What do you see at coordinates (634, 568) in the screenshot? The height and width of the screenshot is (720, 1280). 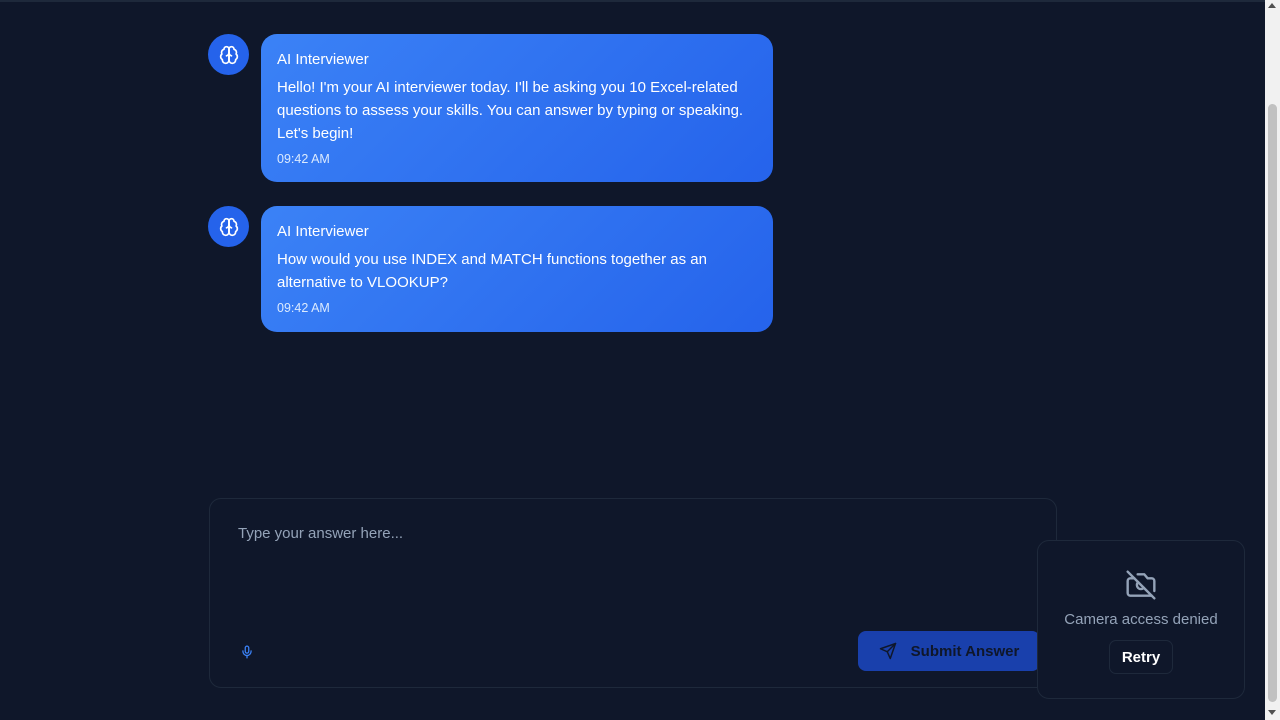 I see `answer-input` at bounding box center [634, 568].